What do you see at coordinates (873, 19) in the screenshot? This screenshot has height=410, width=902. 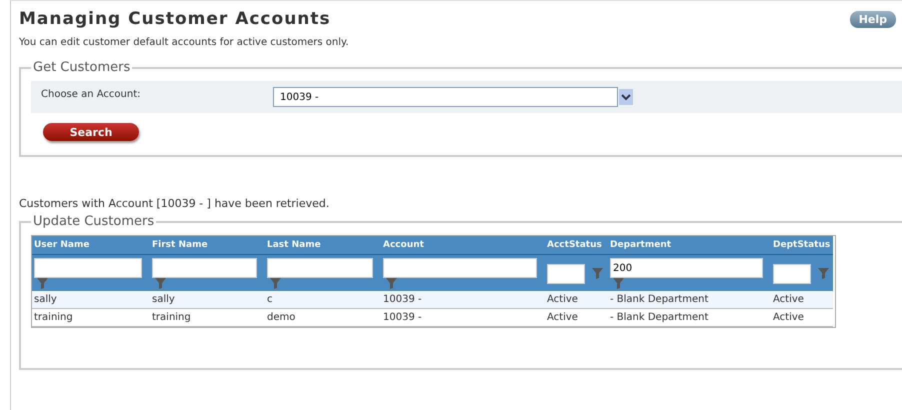 I see `help-button: Help` at bounding box center [873, 19].